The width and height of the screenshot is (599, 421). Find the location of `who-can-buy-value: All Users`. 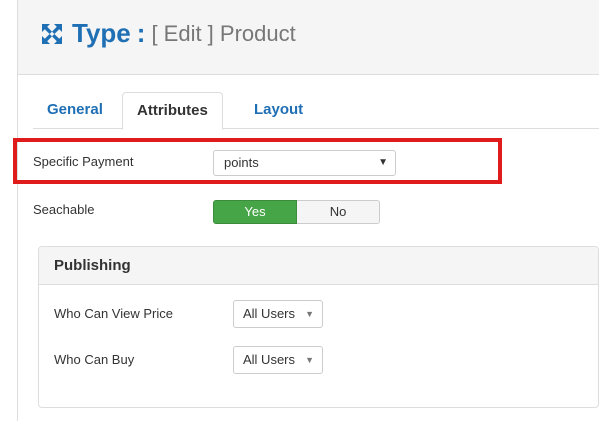

who-can-buy-value: All Users is located at coordinates (269, 359).